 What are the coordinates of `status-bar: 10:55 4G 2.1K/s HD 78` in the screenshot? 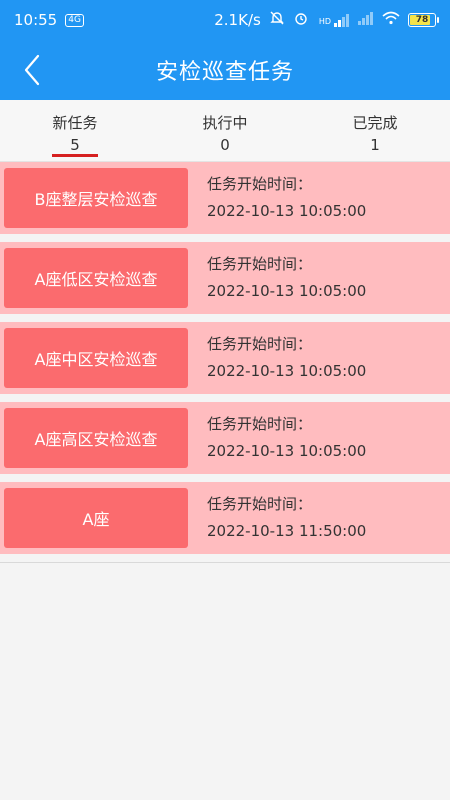 It's located at (225, 20).